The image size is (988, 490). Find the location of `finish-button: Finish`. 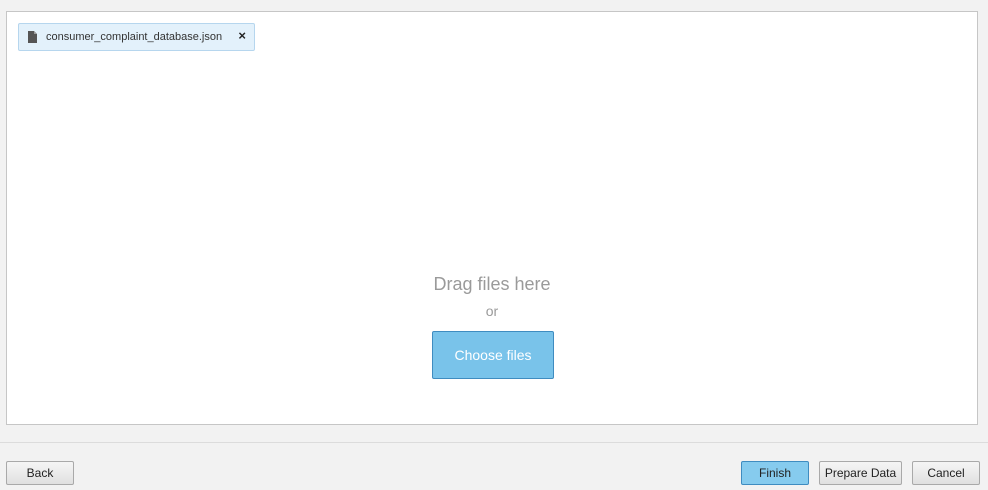

finish-button: Finish is located at coordinates (775, 473).